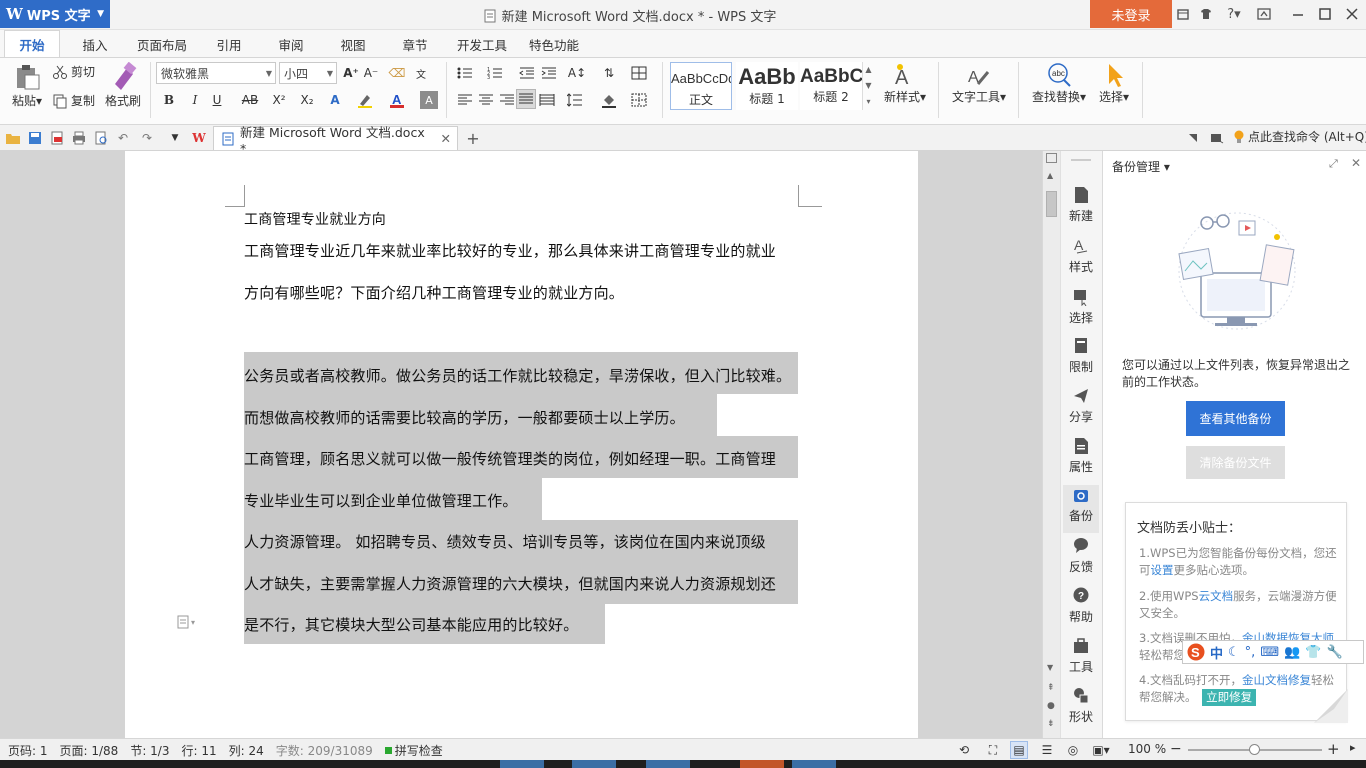 The width and height of the screenshot is (1366, 768). What do you see at coordinates (1229, 697) in the screenshot?
I see `fix-now-button: 立即修复` at bounding box center [1229, 697].